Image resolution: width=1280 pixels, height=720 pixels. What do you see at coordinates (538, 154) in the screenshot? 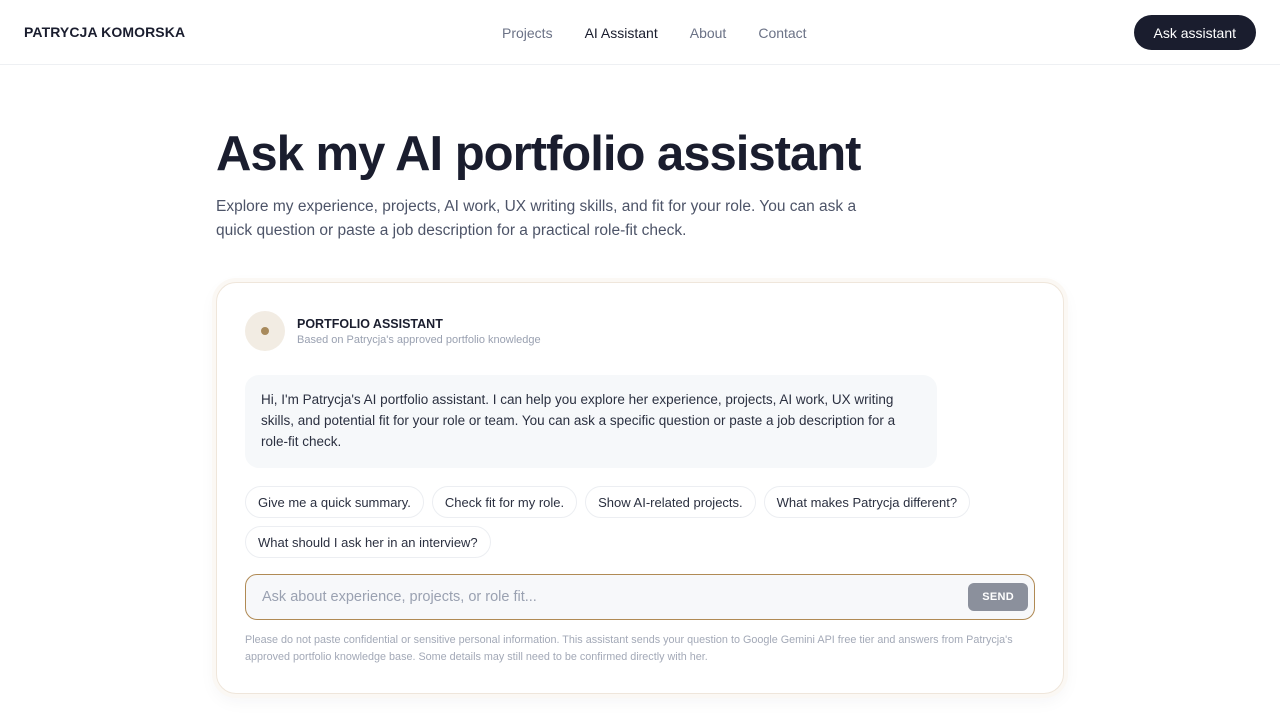
I see `page-title: Ask my AI portfolio assistant` at bounding box center [538, 154].